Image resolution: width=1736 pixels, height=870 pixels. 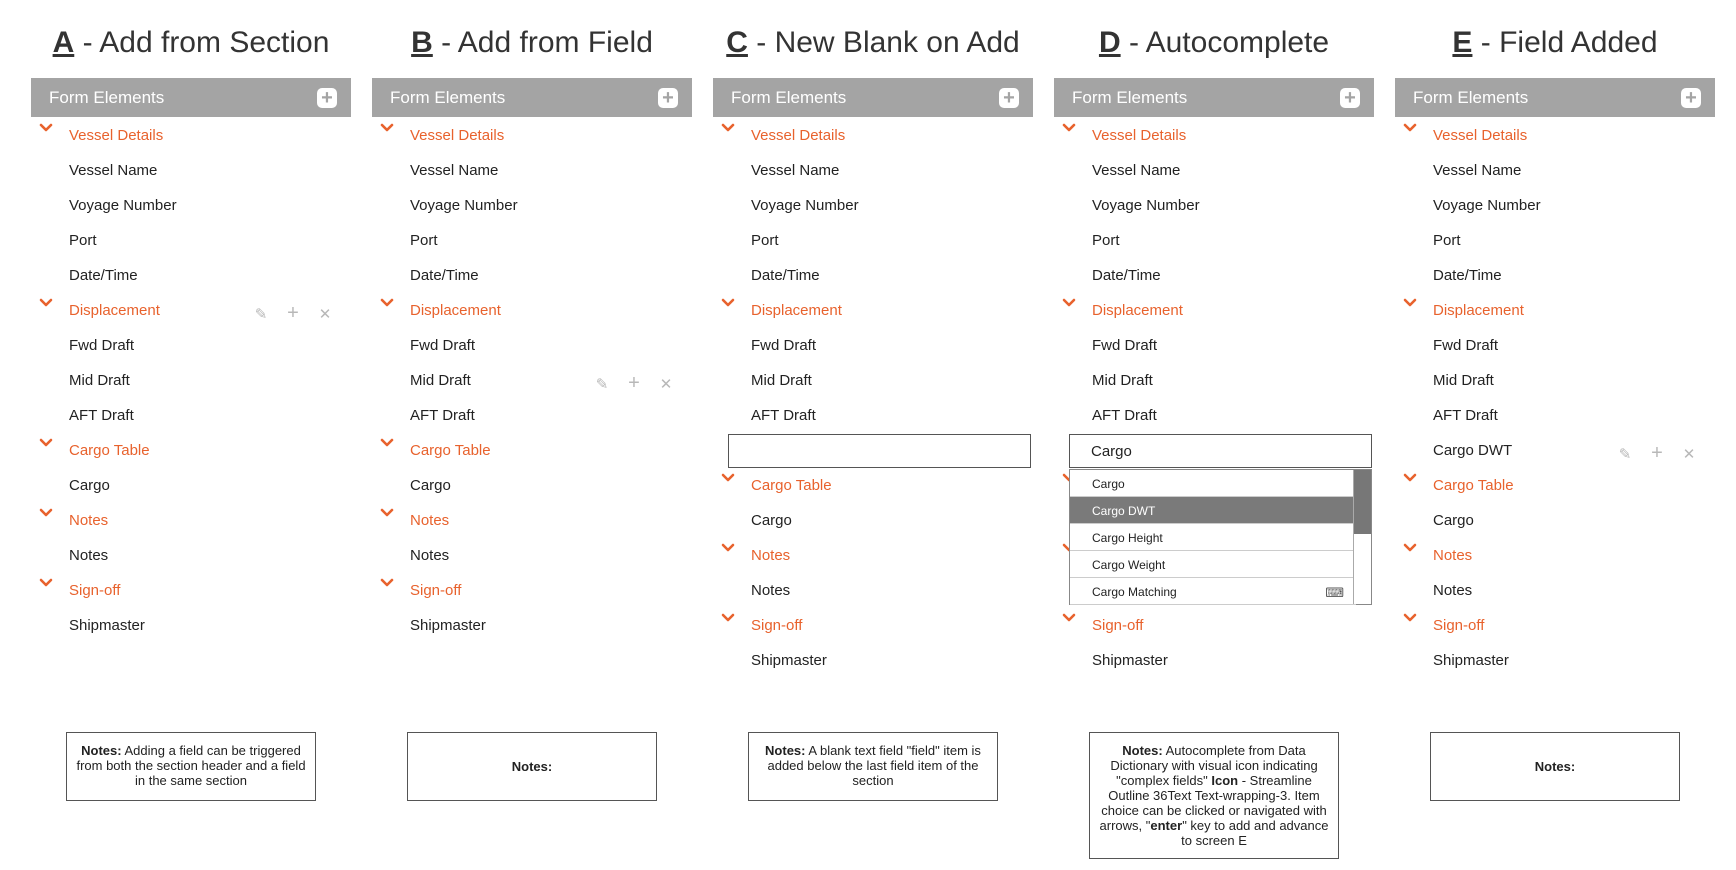 What do you see at coordinates (1362, 537) in the screenshot?
I see `scrollbar` at bounding box center [1362, 537].